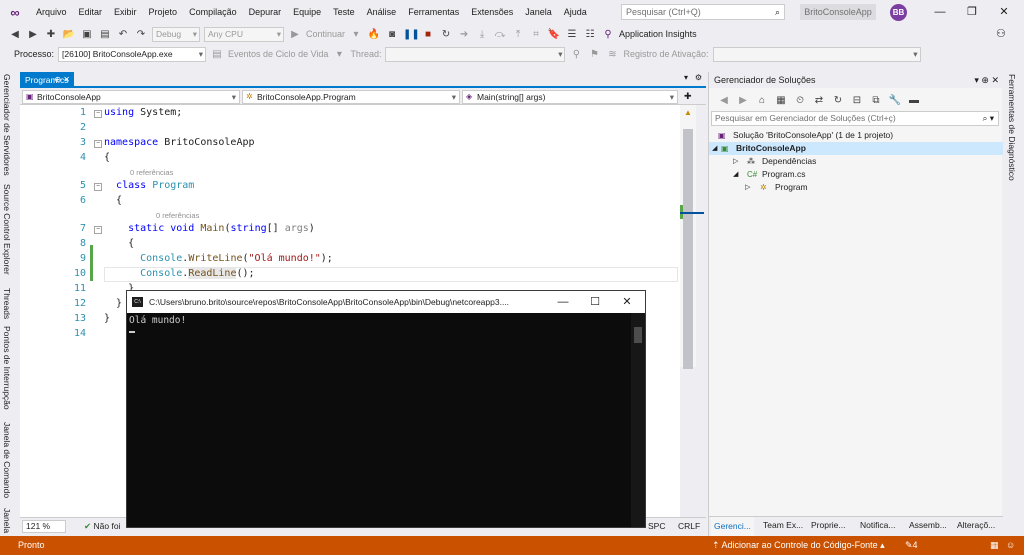 The image size is (1024, 555). I want to click on open-icon: 📂, so click(69, 34).